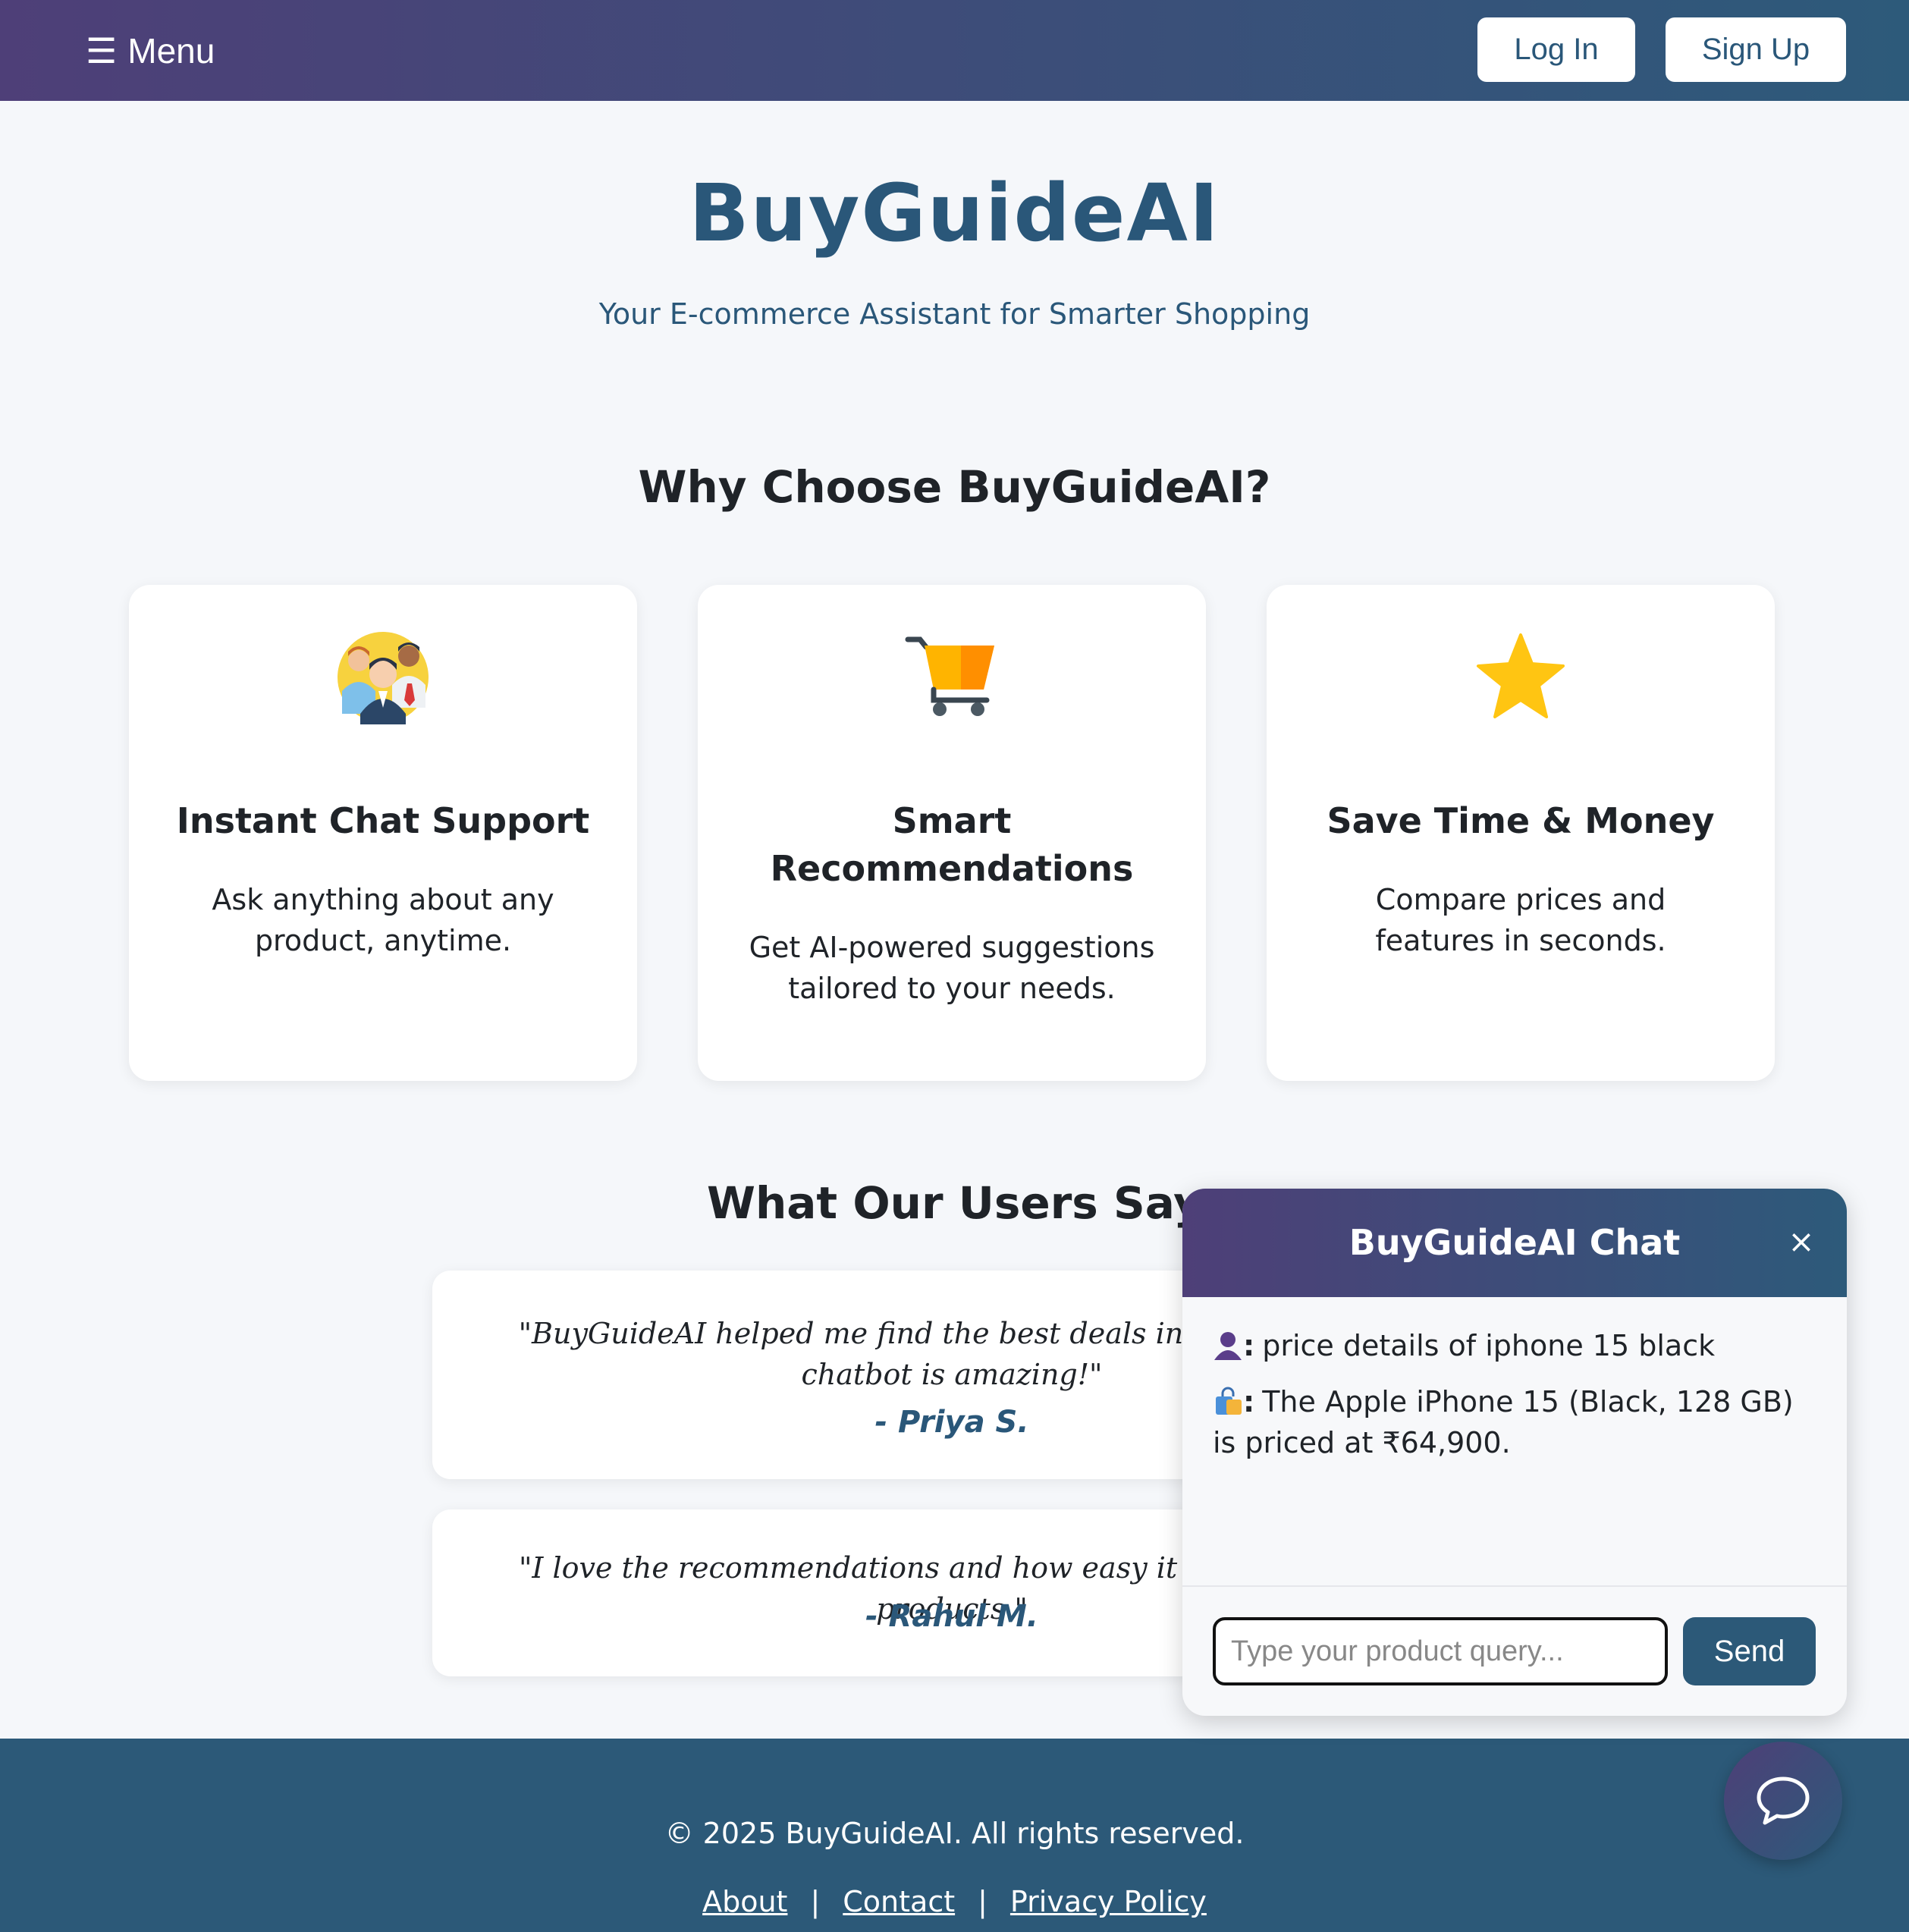 This screenshot has width=1909, height=1932. What do you see at coordinates (1801, 1242) in the screenshot?
I see `chat-close-button: ×` at bounding box center [1801, 1242].